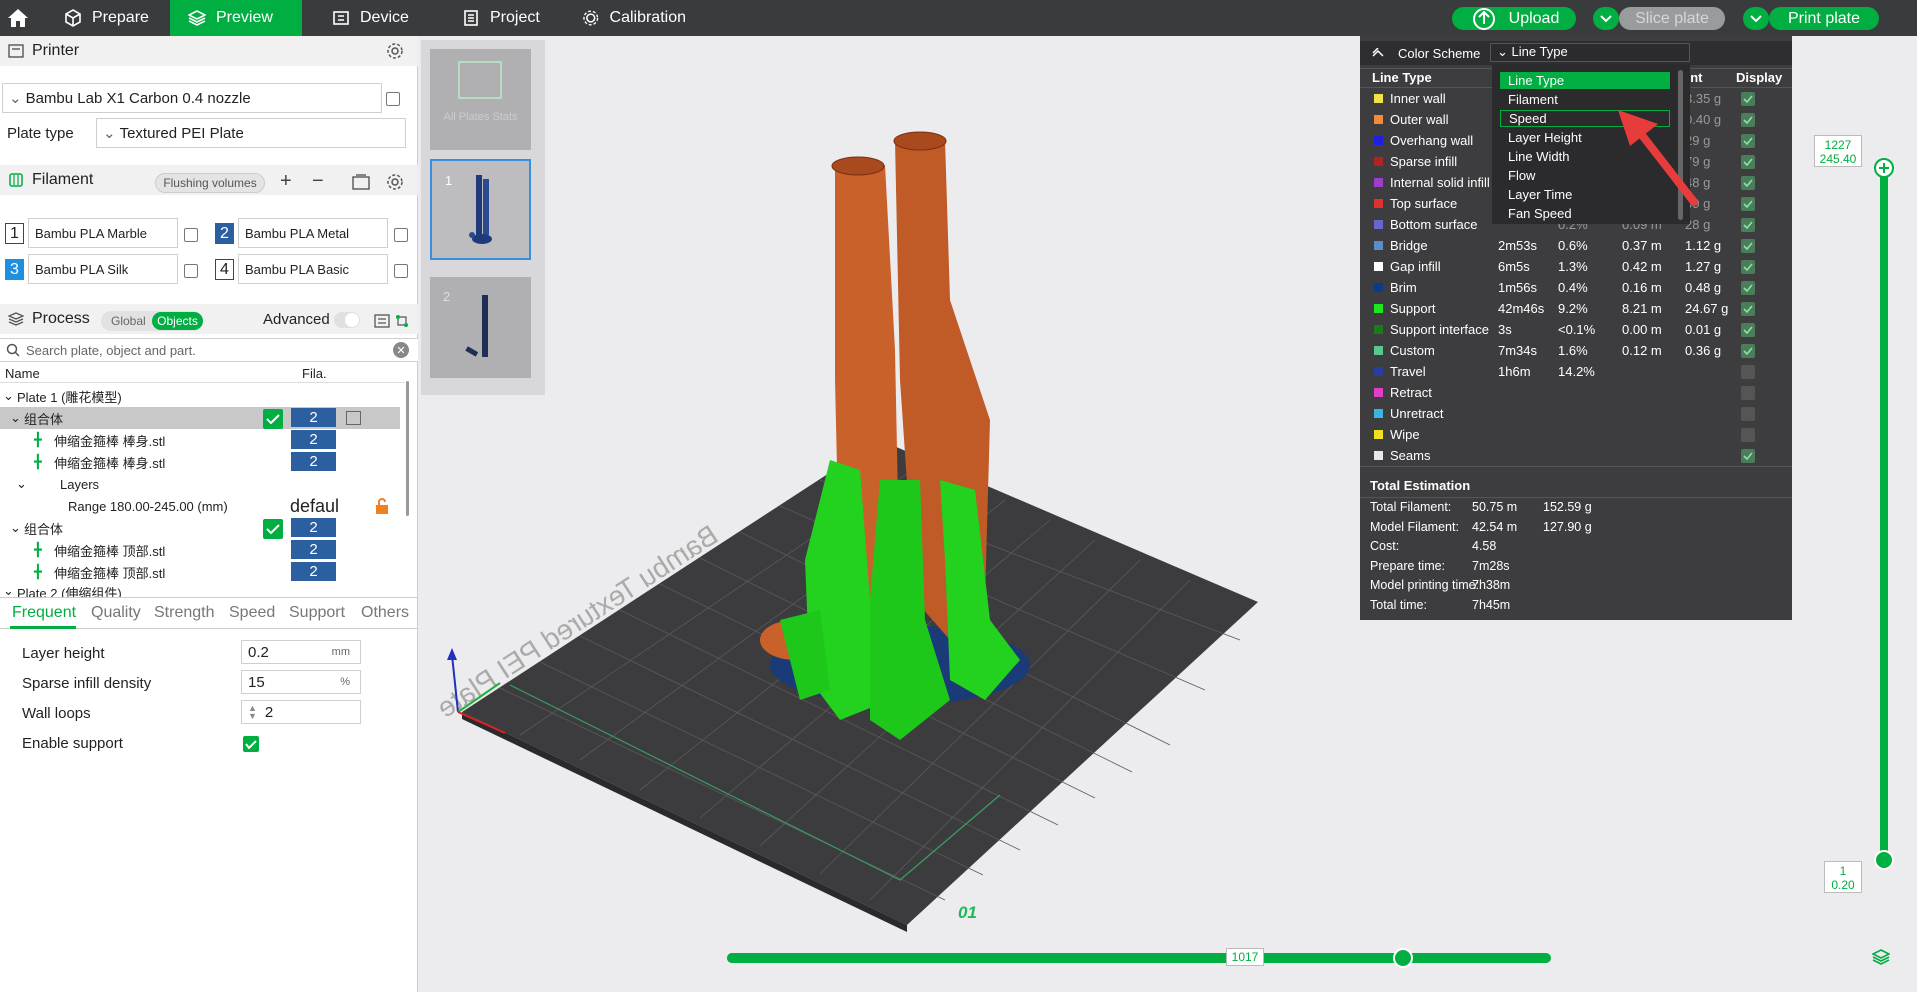  What do you see at coordinates (200, 590) in the screenshot?
I see `tree-row-plate2: ⌄ Plate 2 (伸缩组件)` at bounding box center [200, 590].